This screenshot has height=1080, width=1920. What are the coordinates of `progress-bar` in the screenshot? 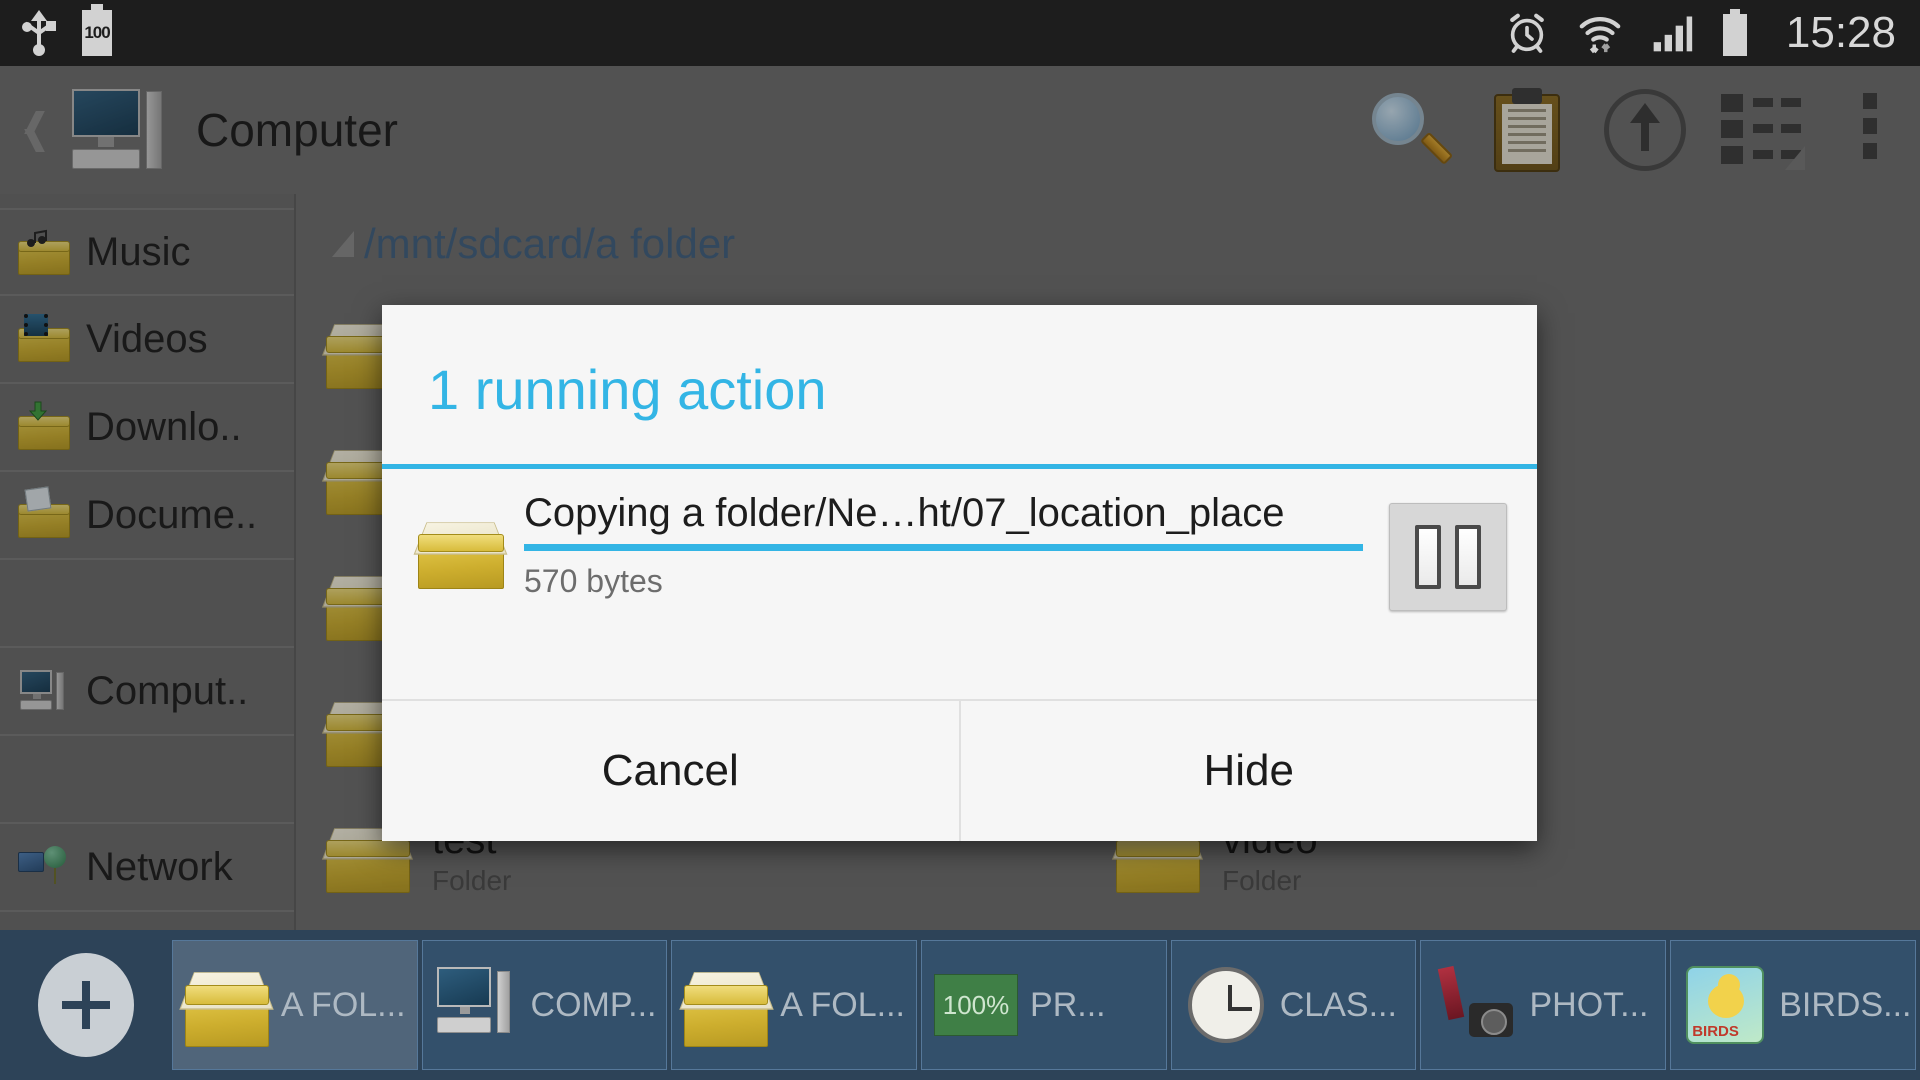 It's located at (943, 547).